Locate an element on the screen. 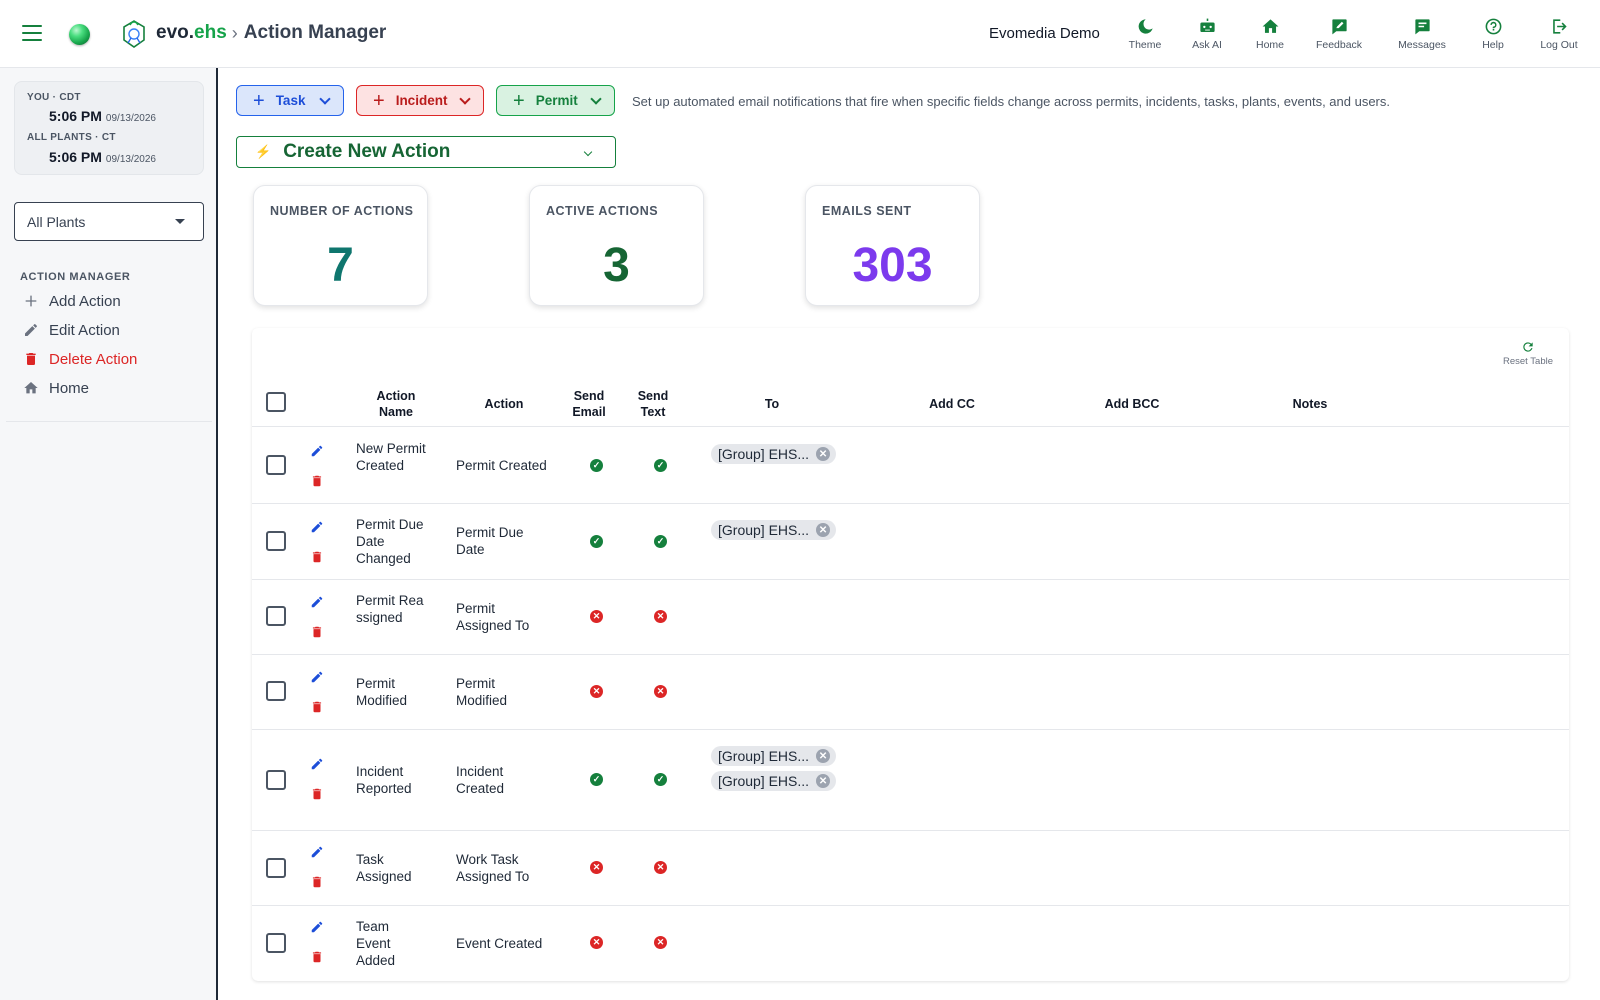  col-header-to: To is located at coordinates (772, 404).